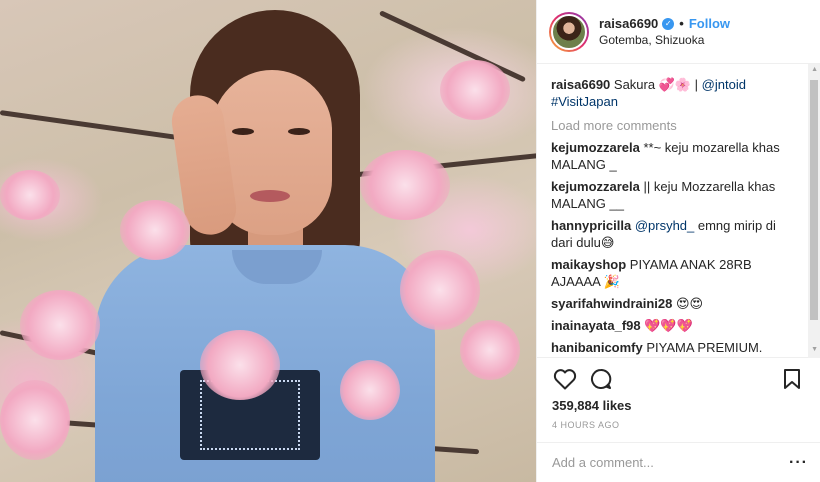 This screenshot has width=820, height=482. Describe the element at coordinates (601, 379) in the screenshot. I see `comment-bubble-icon` at that location.